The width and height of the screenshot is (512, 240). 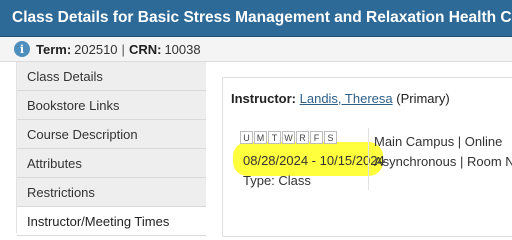 I want to click on day-box-friday: F, so click(x=316, y=137).